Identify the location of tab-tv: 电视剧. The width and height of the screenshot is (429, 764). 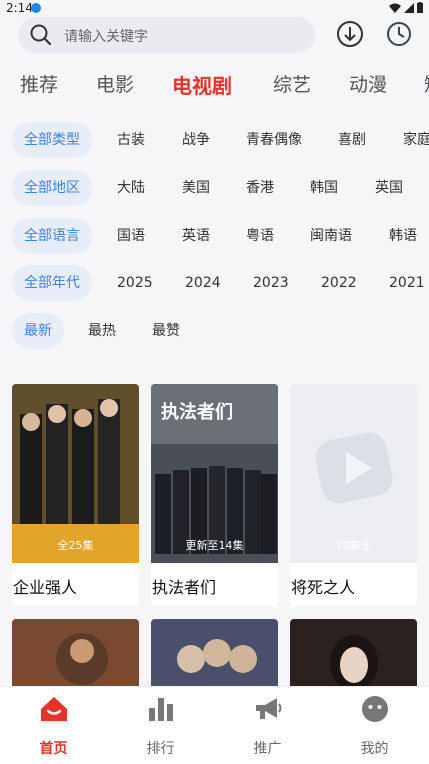
(202, 84).